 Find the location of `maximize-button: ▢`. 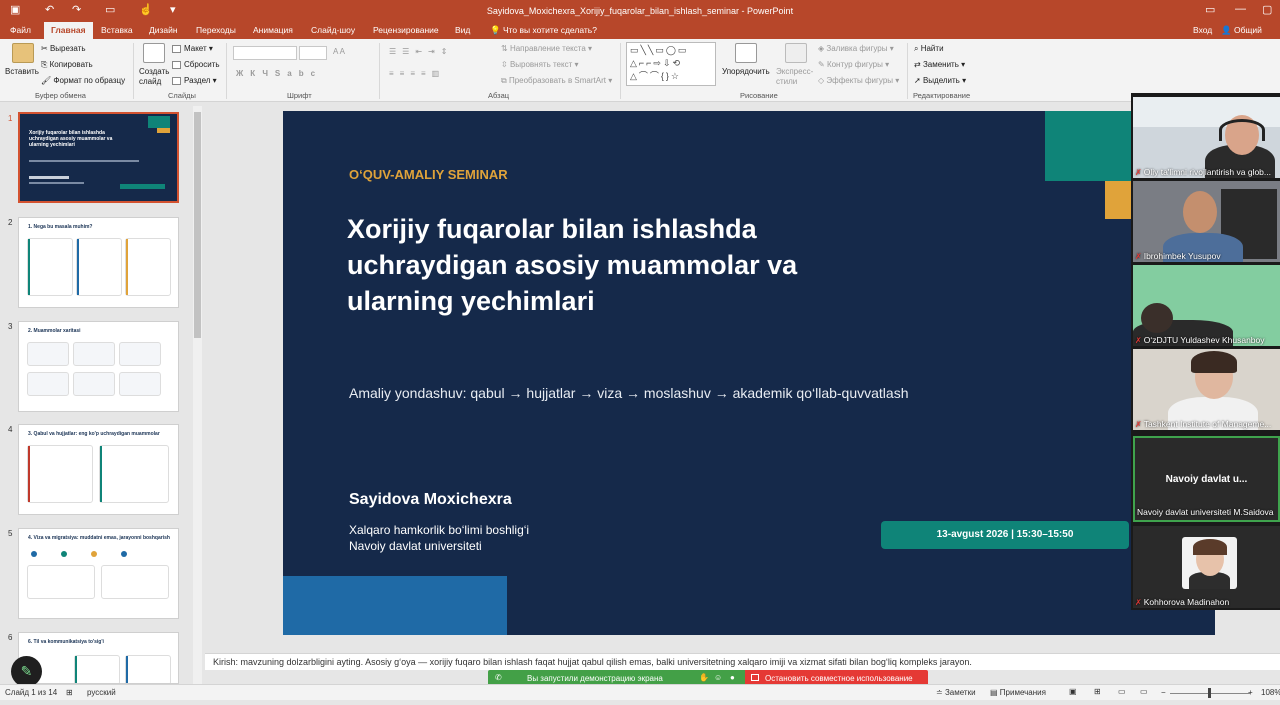

maximize-button: ▢ is located at coordinates (1267, 9).